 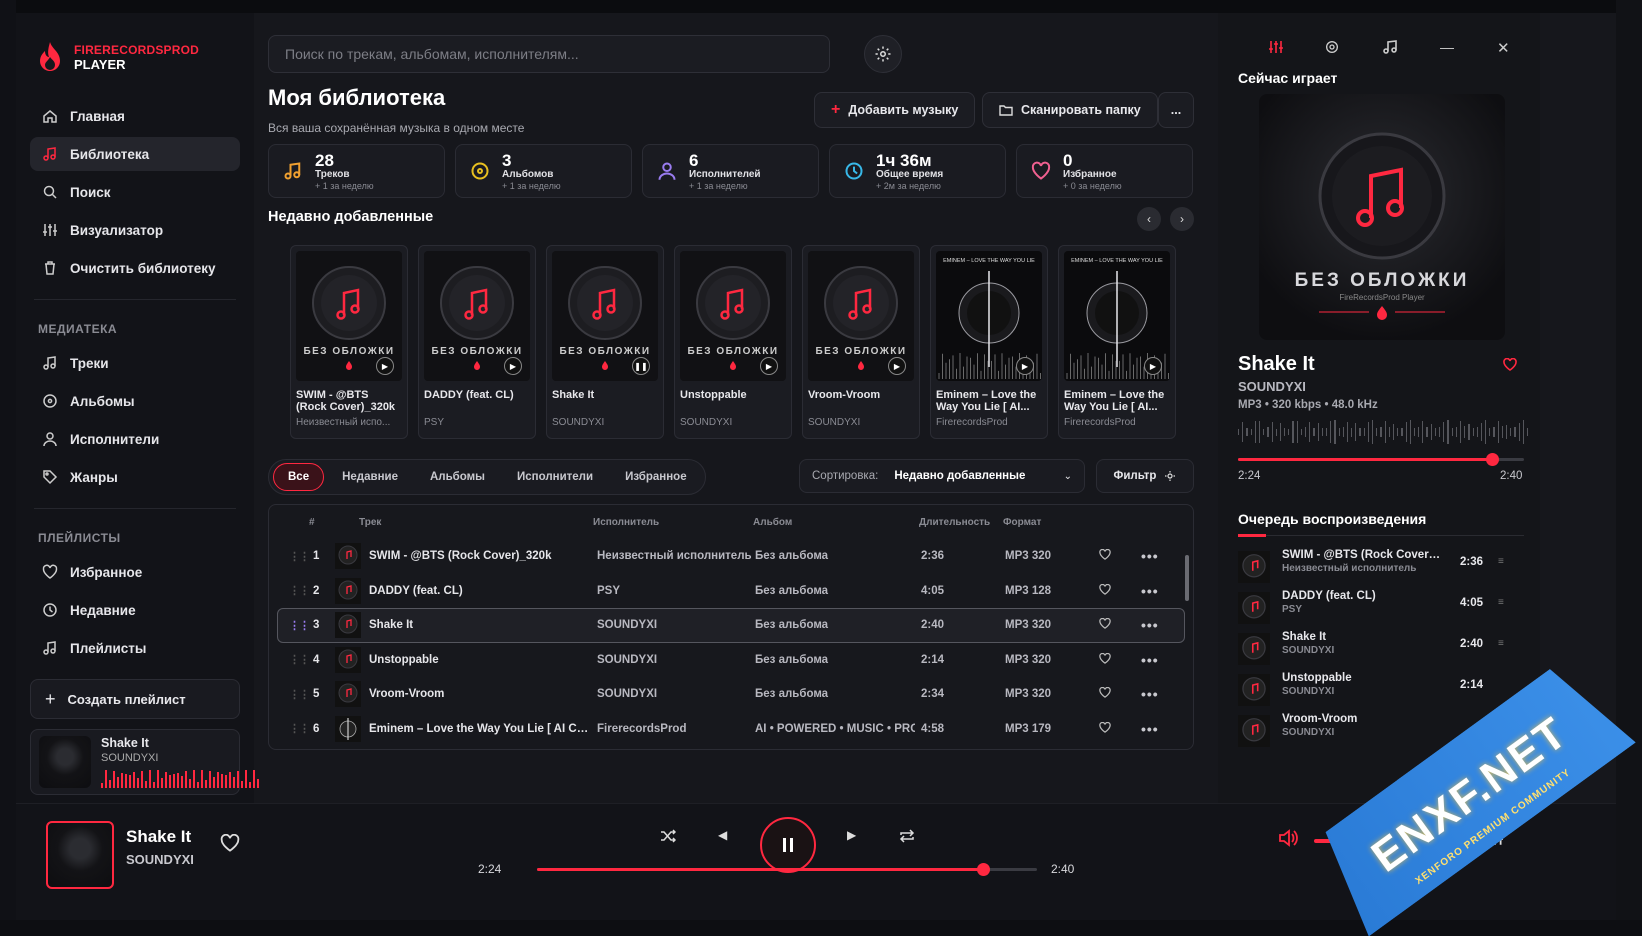 What do you see at coordinates (1390, 48) in the screenshot?
I see `music-note-icon` at bounding box center [1390, 48].